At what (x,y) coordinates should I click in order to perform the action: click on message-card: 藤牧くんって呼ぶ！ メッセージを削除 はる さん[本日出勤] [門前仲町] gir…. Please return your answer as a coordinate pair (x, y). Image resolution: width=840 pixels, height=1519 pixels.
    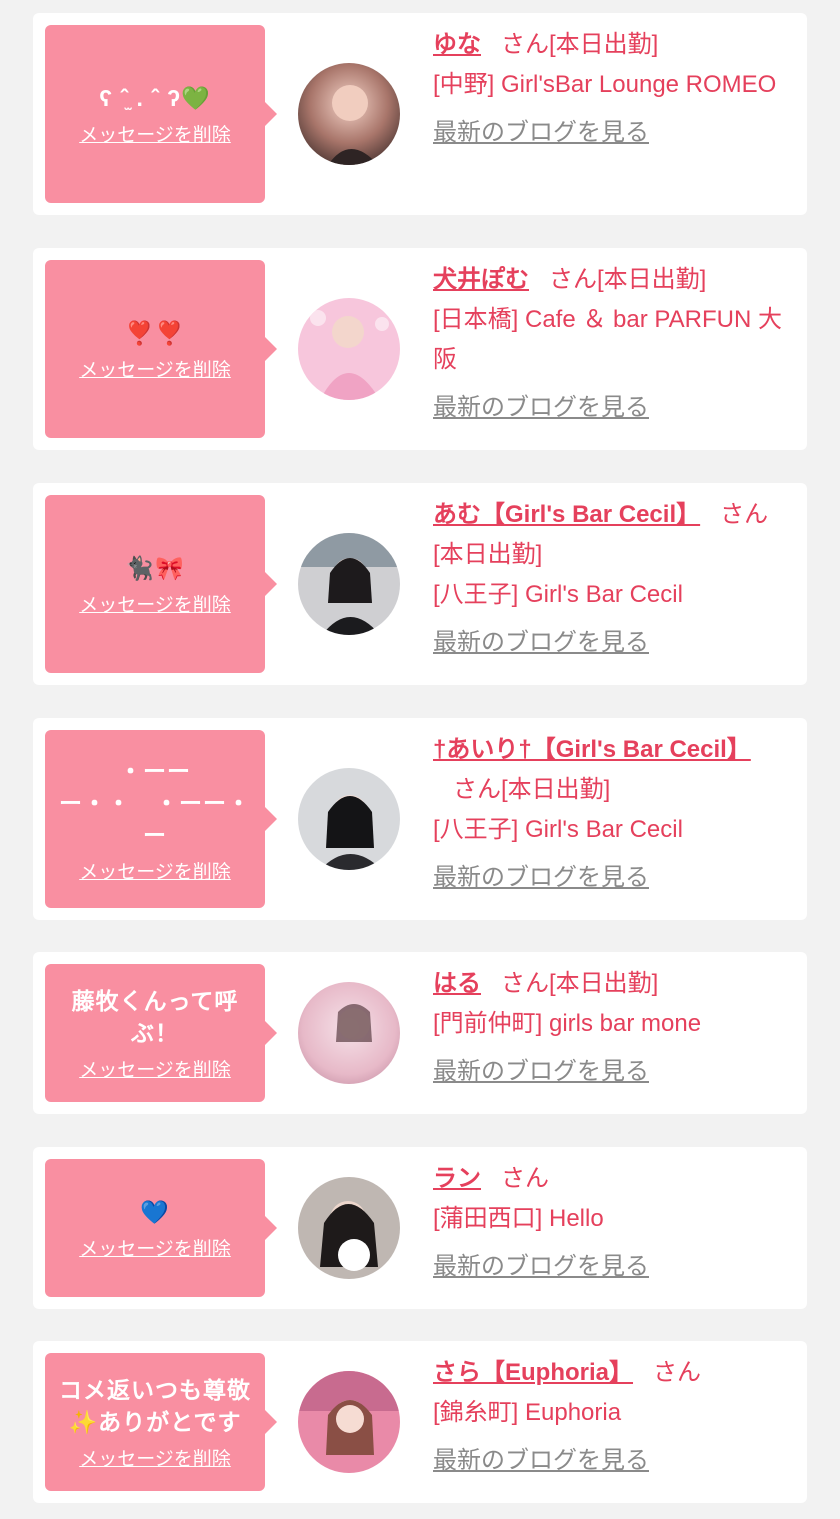
    Looking at the image, I should click on (420, 1033).